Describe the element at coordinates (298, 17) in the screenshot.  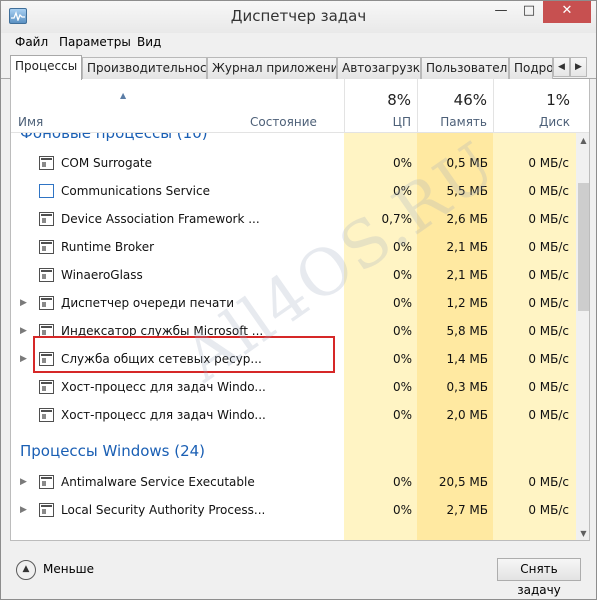
I see `title-bar: Диспетчер задач — □ ✕` at that location.